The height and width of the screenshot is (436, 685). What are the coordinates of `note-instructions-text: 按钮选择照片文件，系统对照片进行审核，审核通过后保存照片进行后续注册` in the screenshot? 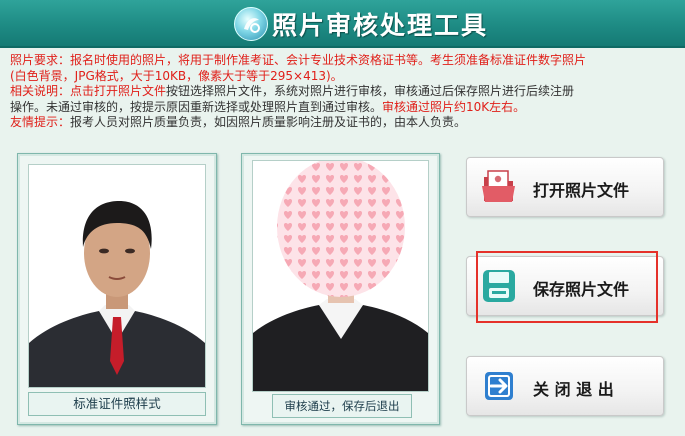 It's located at (370, 91).